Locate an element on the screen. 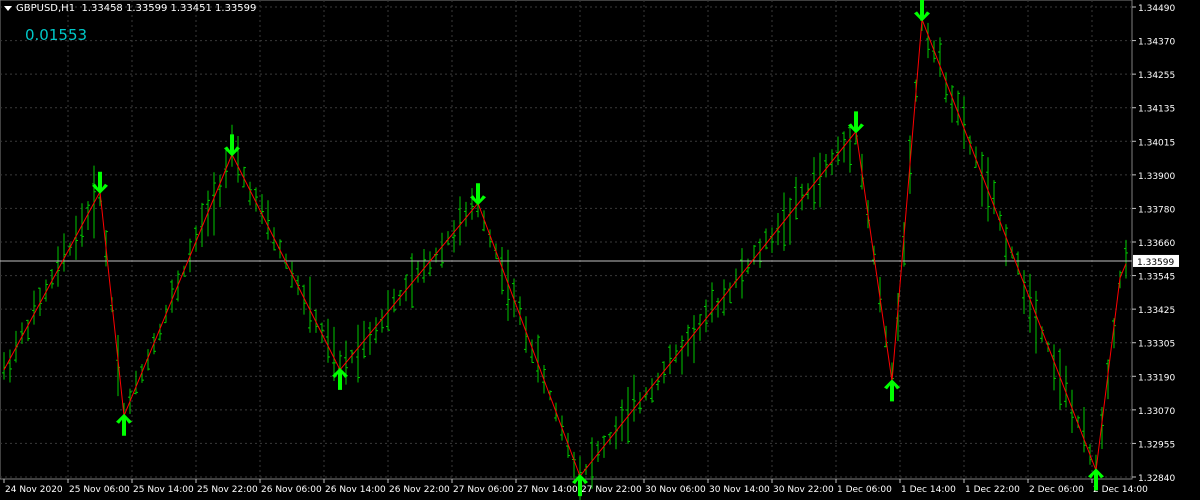  y-tick-label: 1.33070 is located at coordinates (1156, 412).